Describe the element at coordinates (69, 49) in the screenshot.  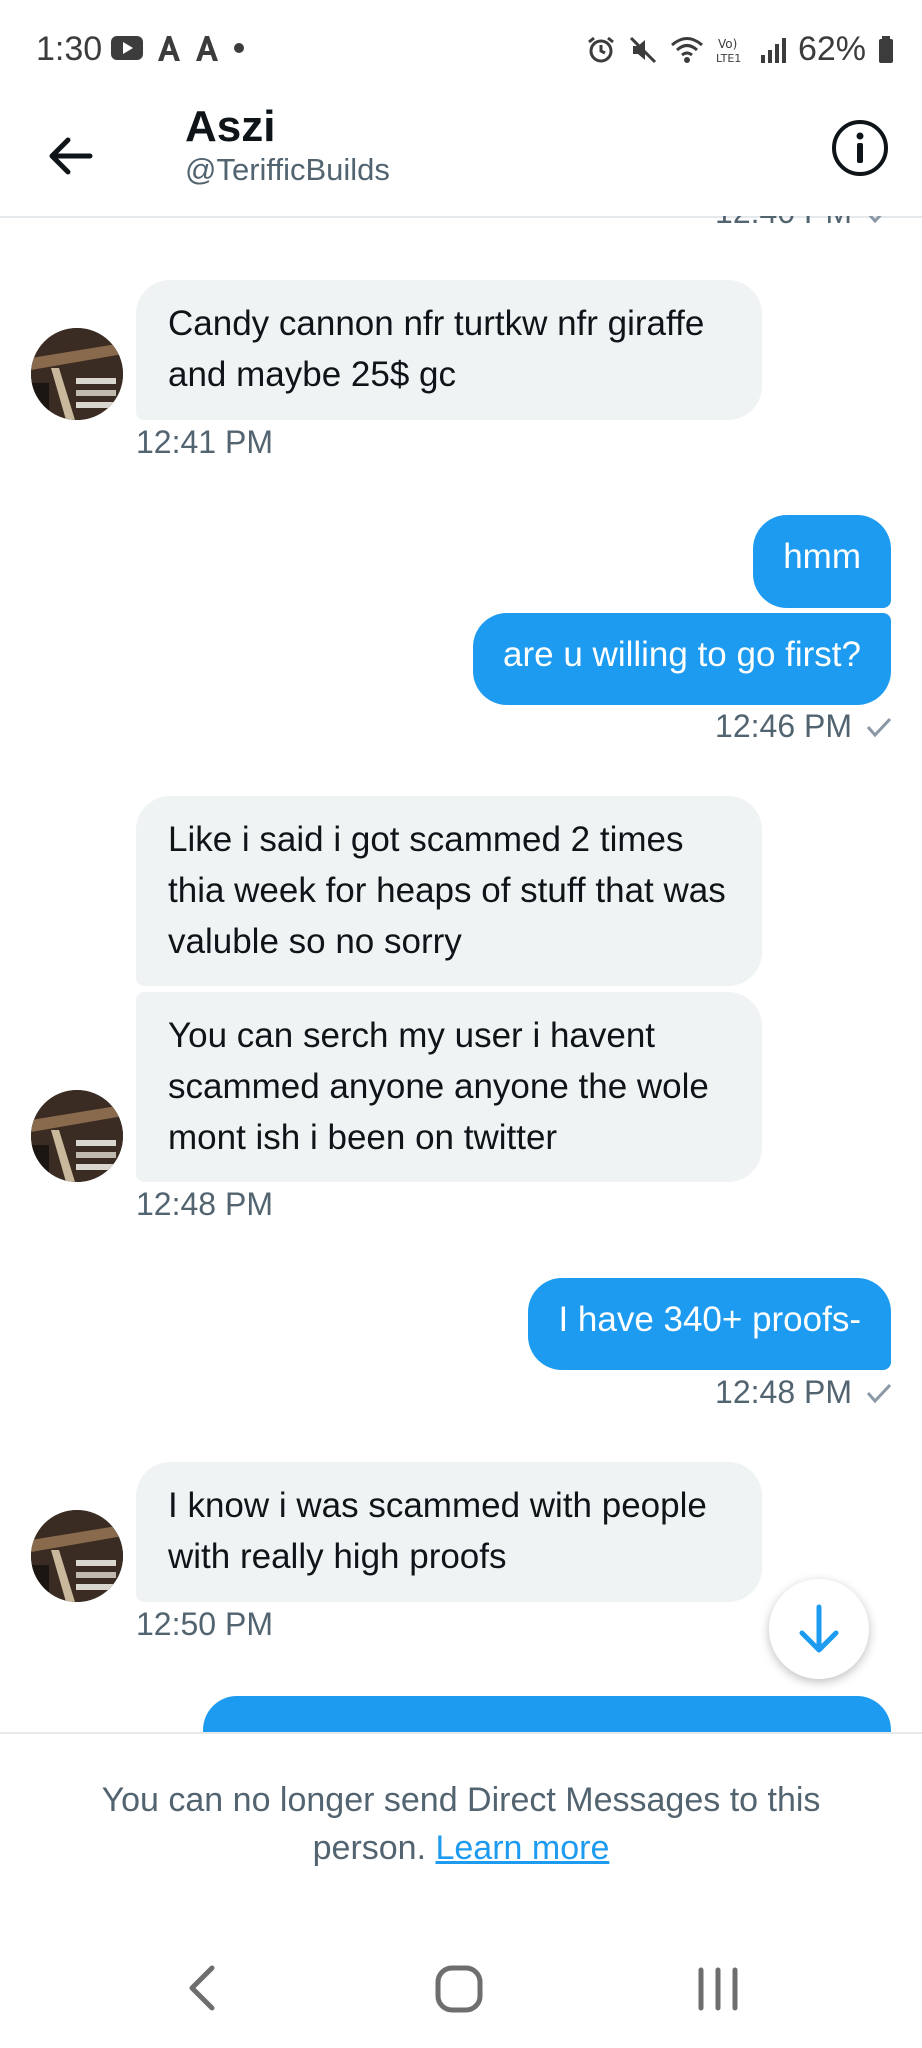
I see `status-time: 1:30` at that location.